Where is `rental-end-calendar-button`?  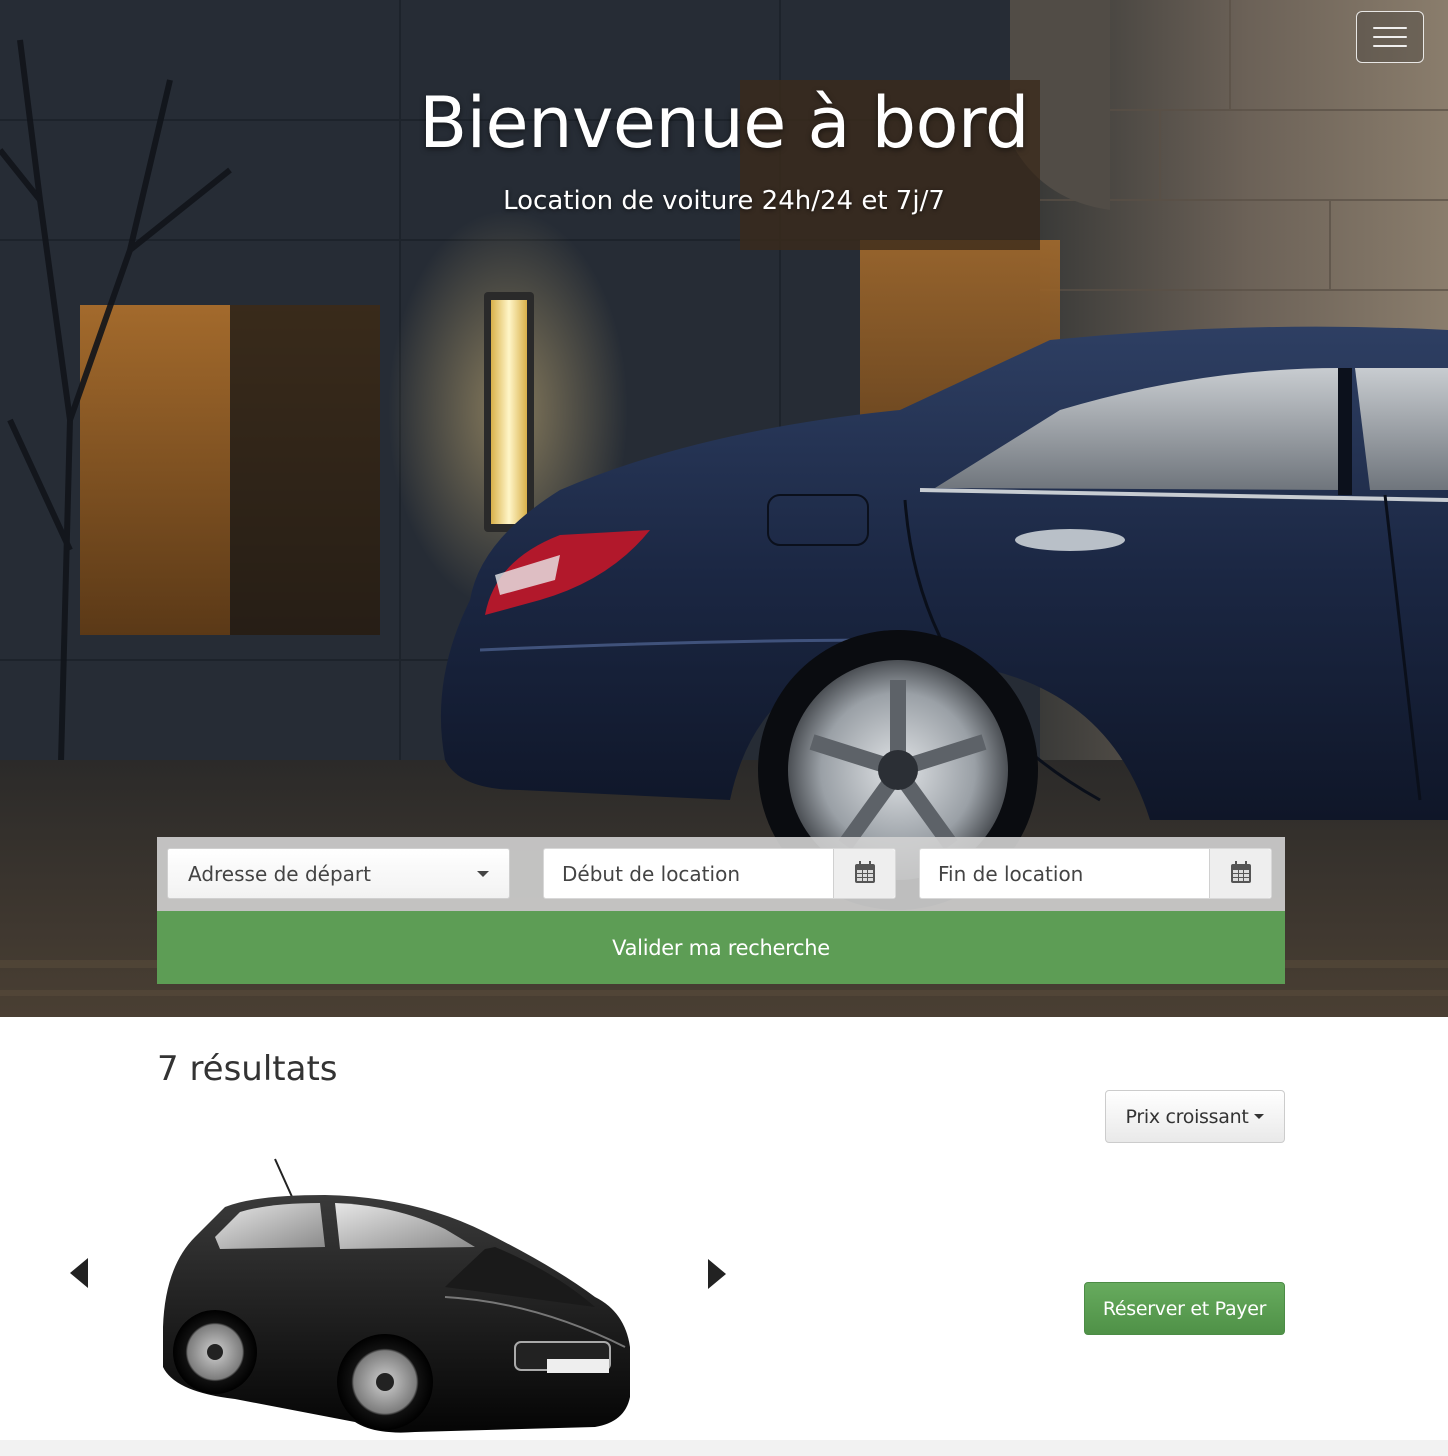 rental-end-calendar-button is located at coordinates (1240, 873).